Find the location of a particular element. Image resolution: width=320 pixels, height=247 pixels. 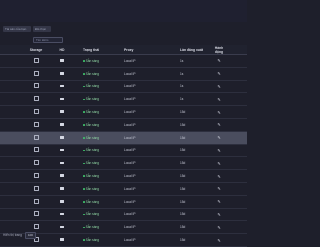

header-proxy: Proxy is located at coordinates (139, 50).